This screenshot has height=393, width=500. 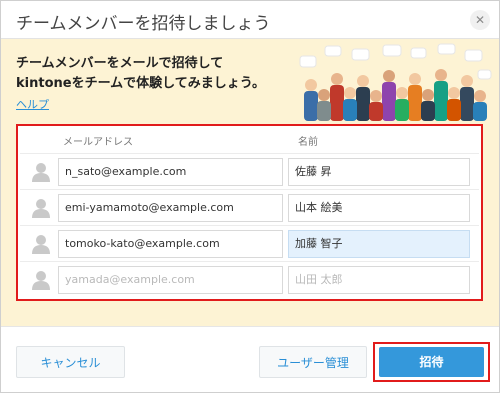 I want to click on table-row: n_sato@example.com 佐藤 昇, so click(x=249, y=171).